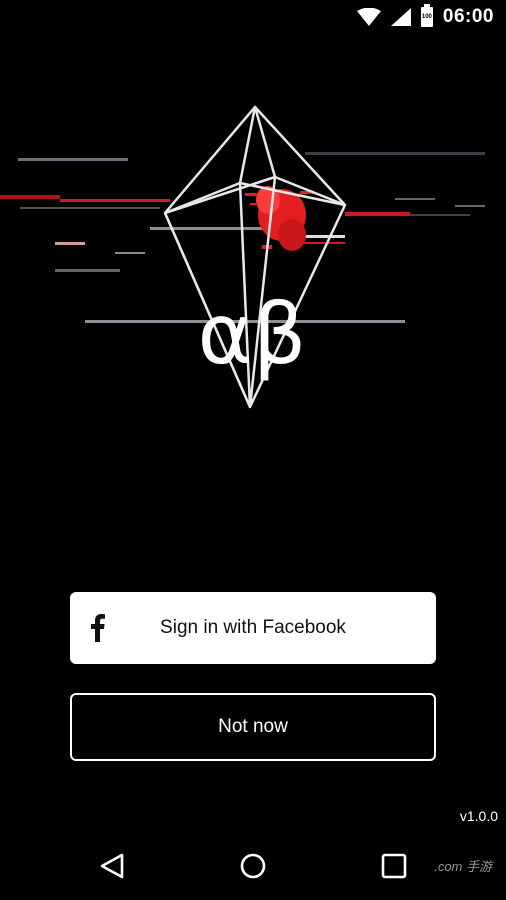 The height and width of the screenshot is (900, 506). Describe the element at coordinates (252, 334) in the screenshot. I see `app-logo-text: αβ` at that location.